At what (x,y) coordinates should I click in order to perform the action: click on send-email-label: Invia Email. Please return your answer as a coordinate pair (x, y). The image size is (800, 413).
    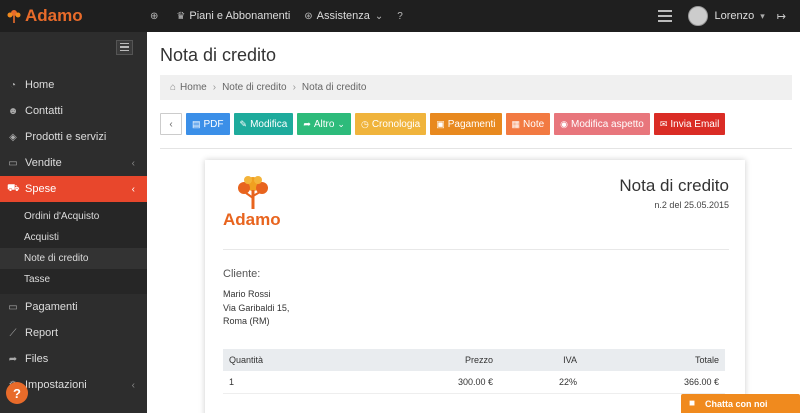
    Looking at the image, I should click on (695, 124).